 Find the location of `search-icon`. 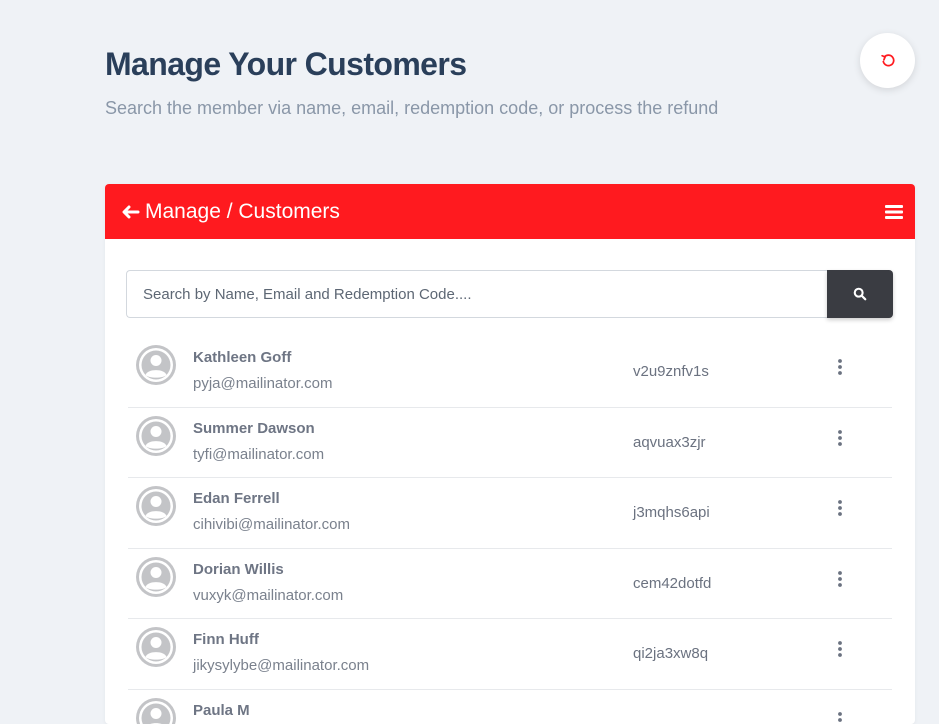

search-icon is located at coordinates (860, 294).